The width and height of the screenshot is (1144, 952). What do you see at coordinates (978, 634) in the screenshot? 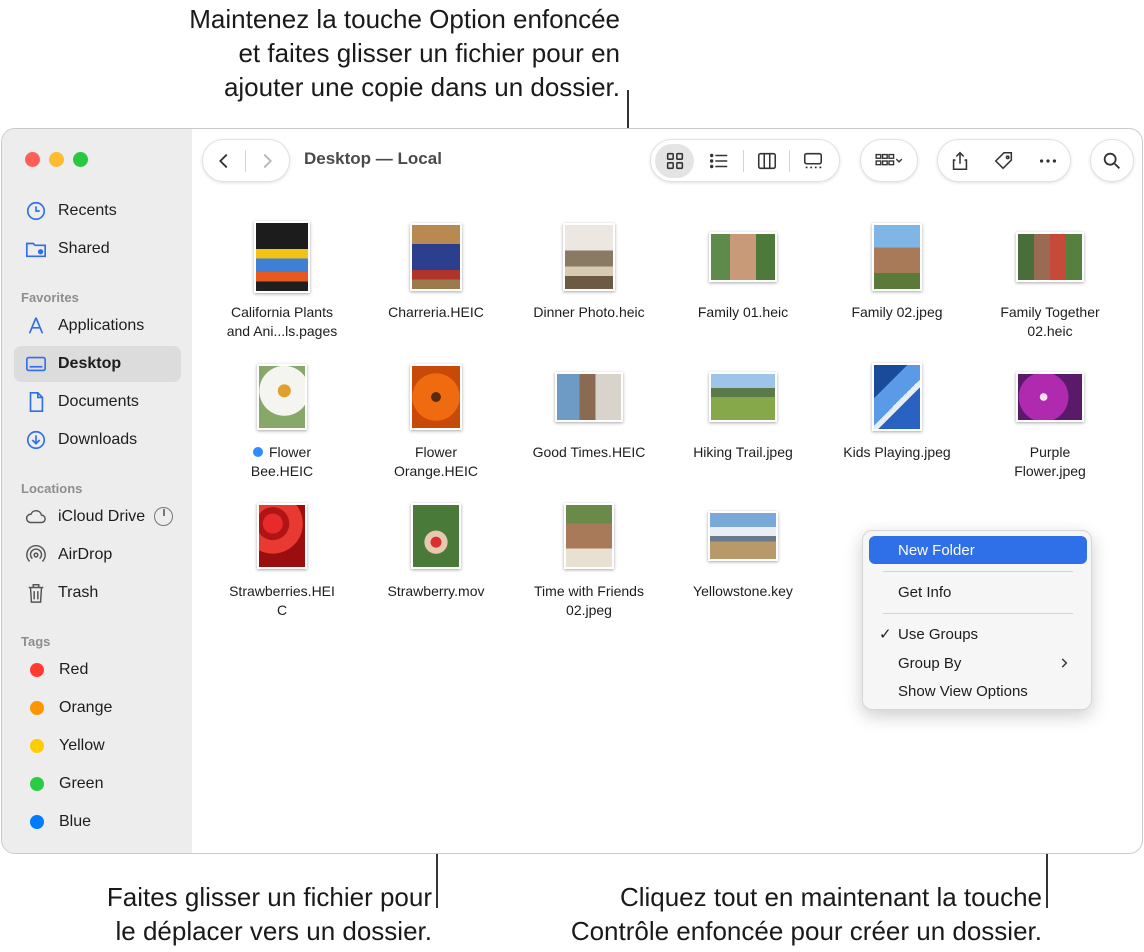
I see `menu-item-use-groups: ✓ Use Groups` at bounding box center [978, 634].